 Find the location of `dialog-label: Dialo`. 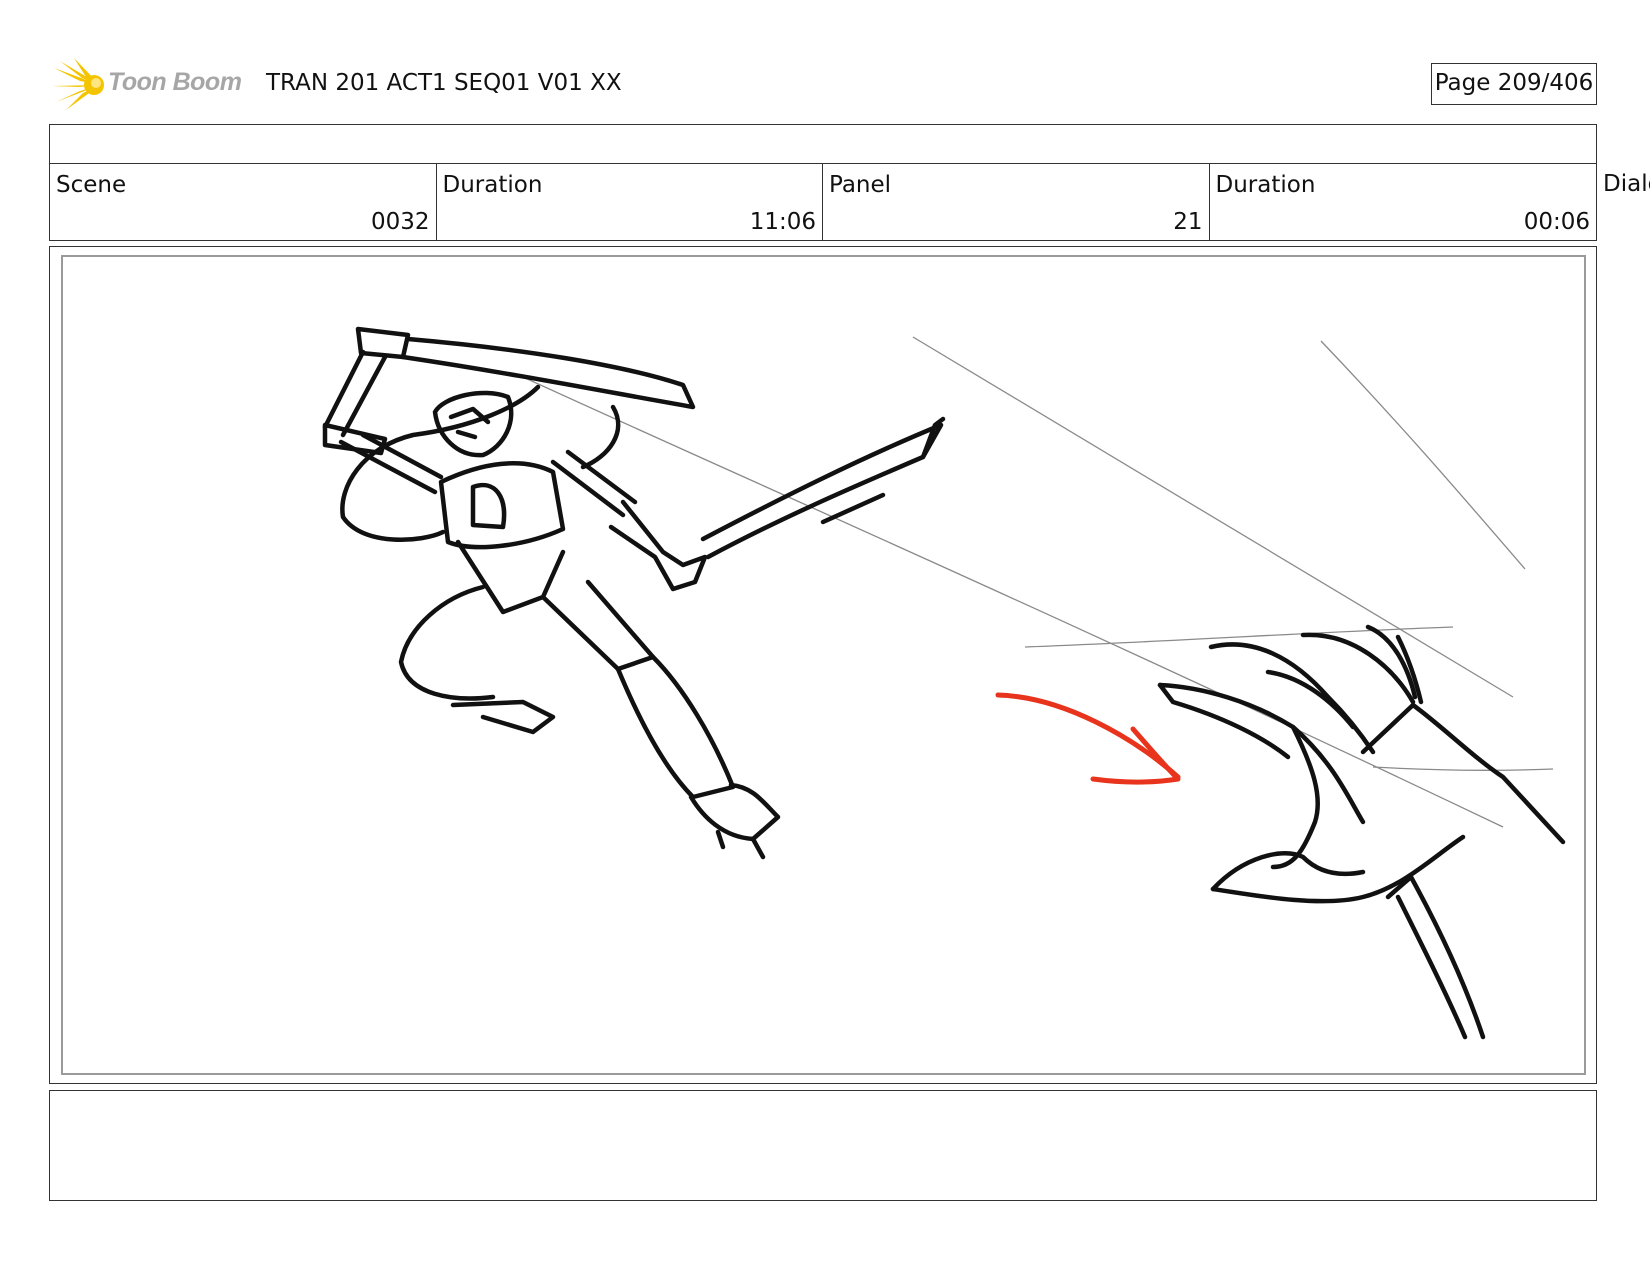

dialog-label: Dialo is located at coordinates (1626, 184).